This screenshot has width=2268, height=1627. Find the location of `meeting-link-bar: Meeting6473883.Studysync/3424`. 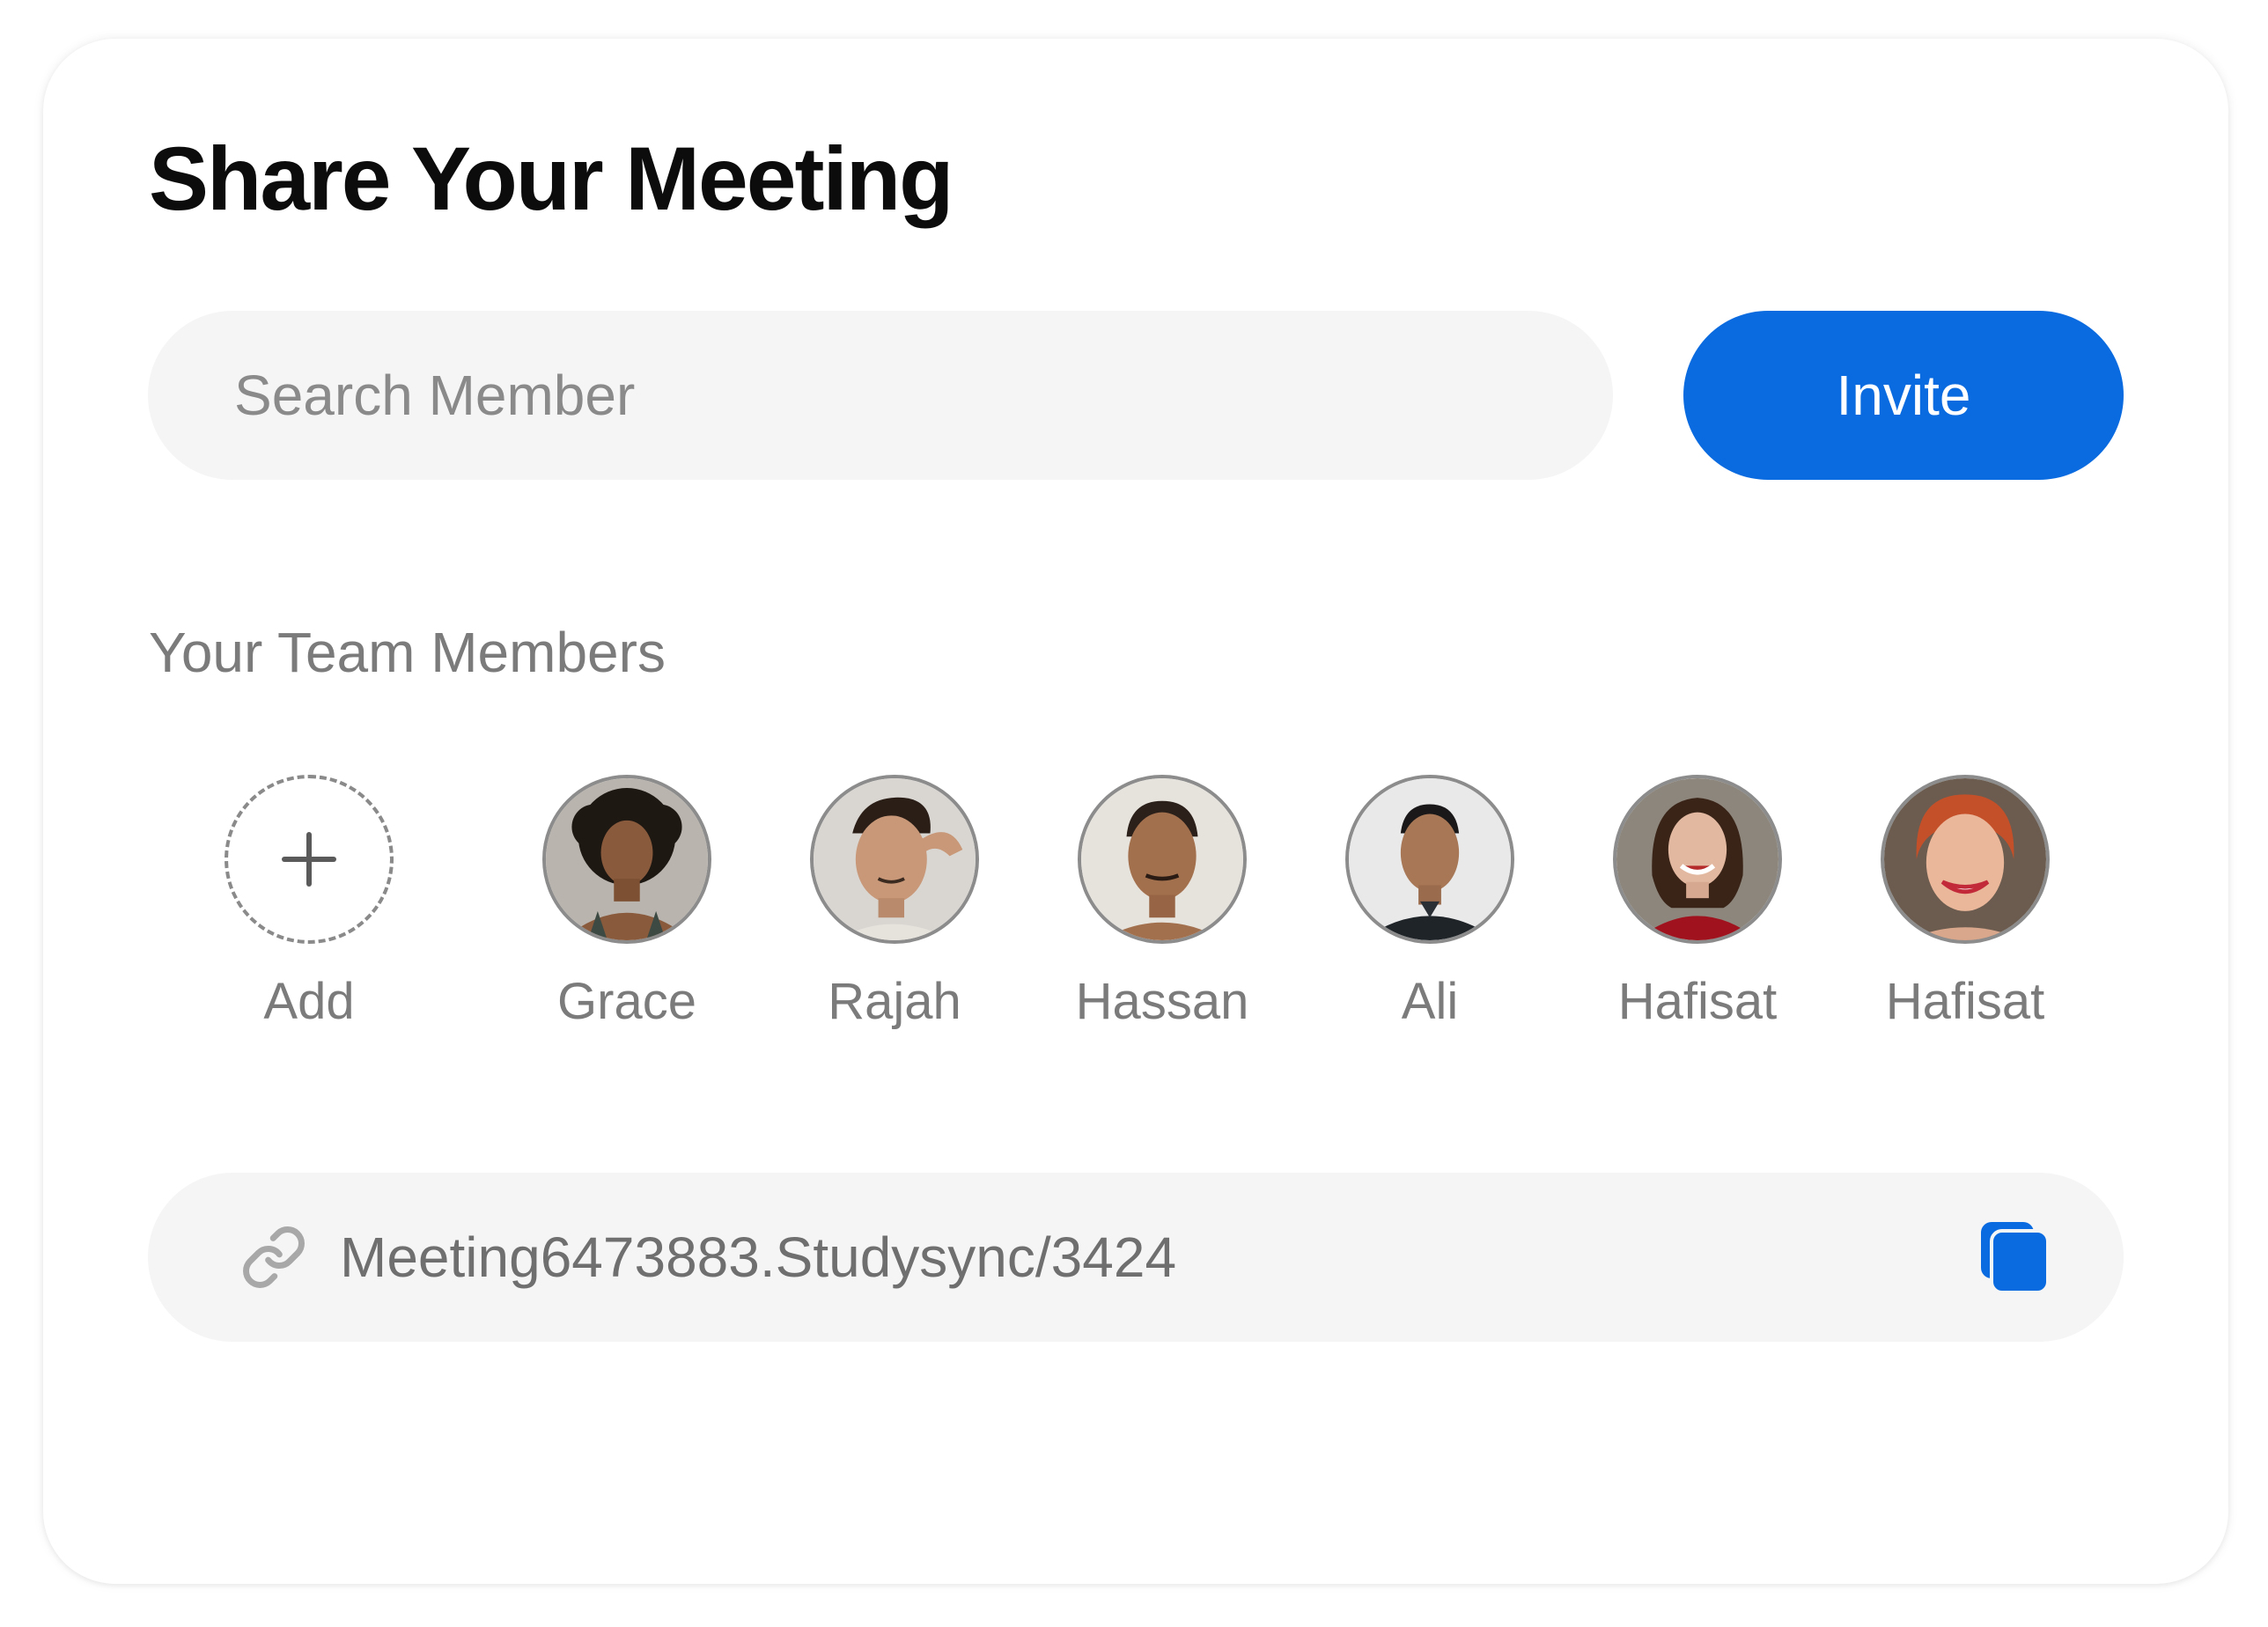

meeting-link-bar: Meeting6473883.Studysync/3424 is located at coordinates (1136, 1257).